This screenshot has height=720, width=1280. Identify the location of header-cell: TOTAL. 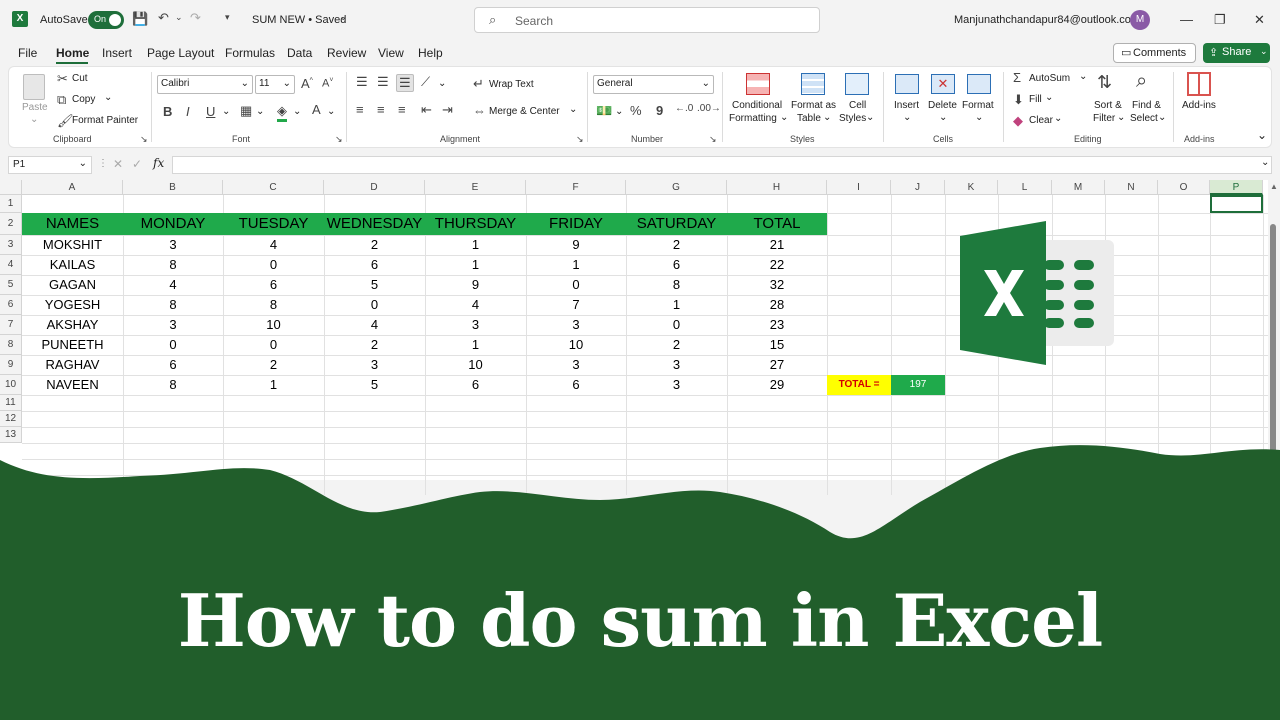
(777, 224).